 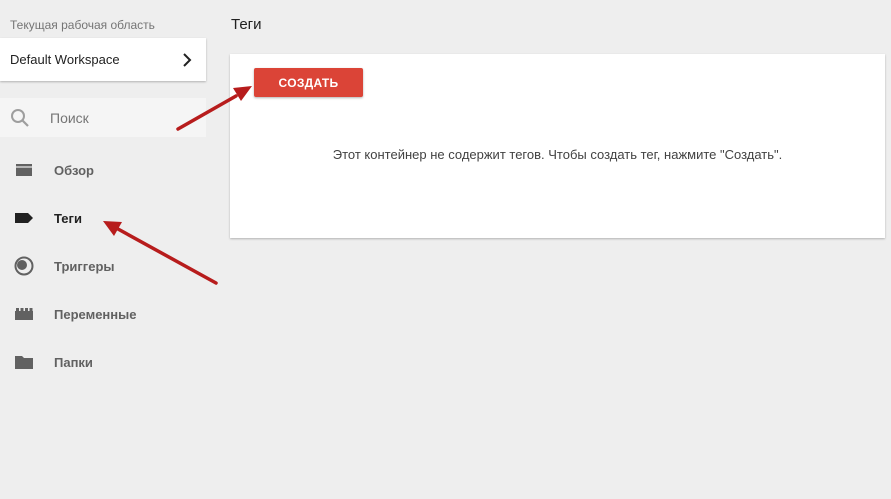 I want to click on chevron-right-icon, so click(x=187, y=59).